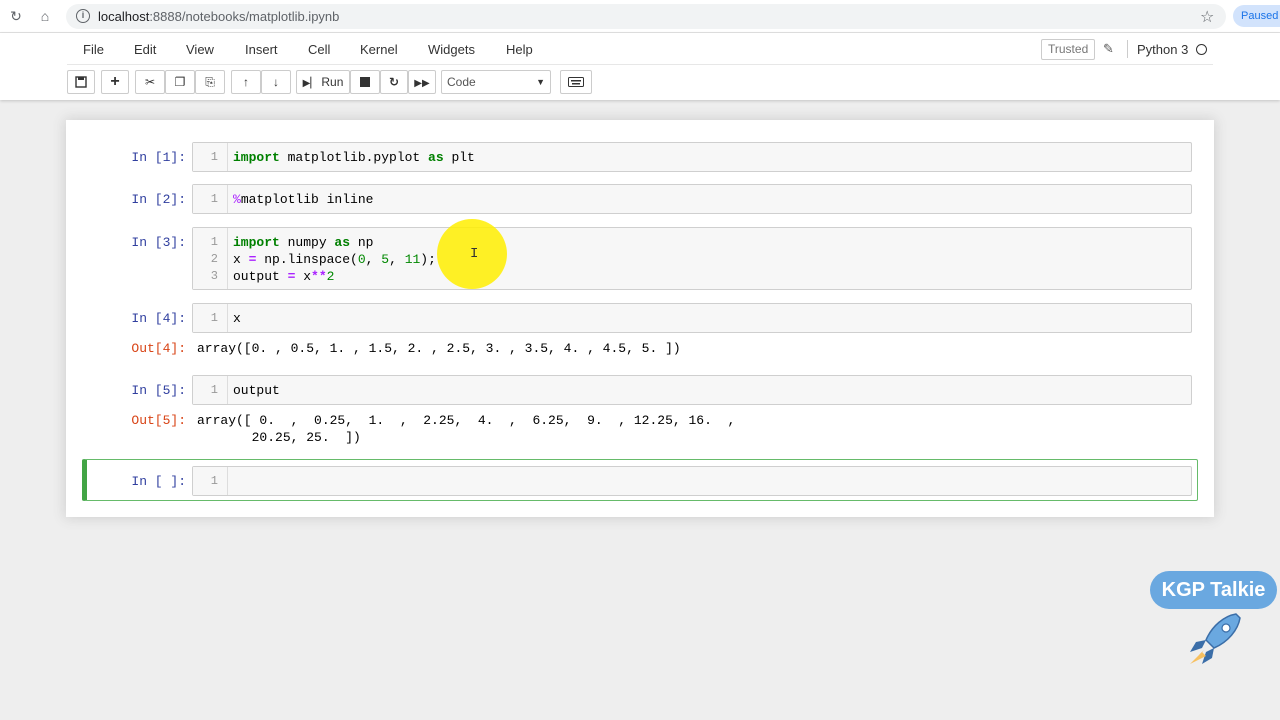 The image size is (1280, 720). I want to click on keyboard-icon, so click(576, 82).